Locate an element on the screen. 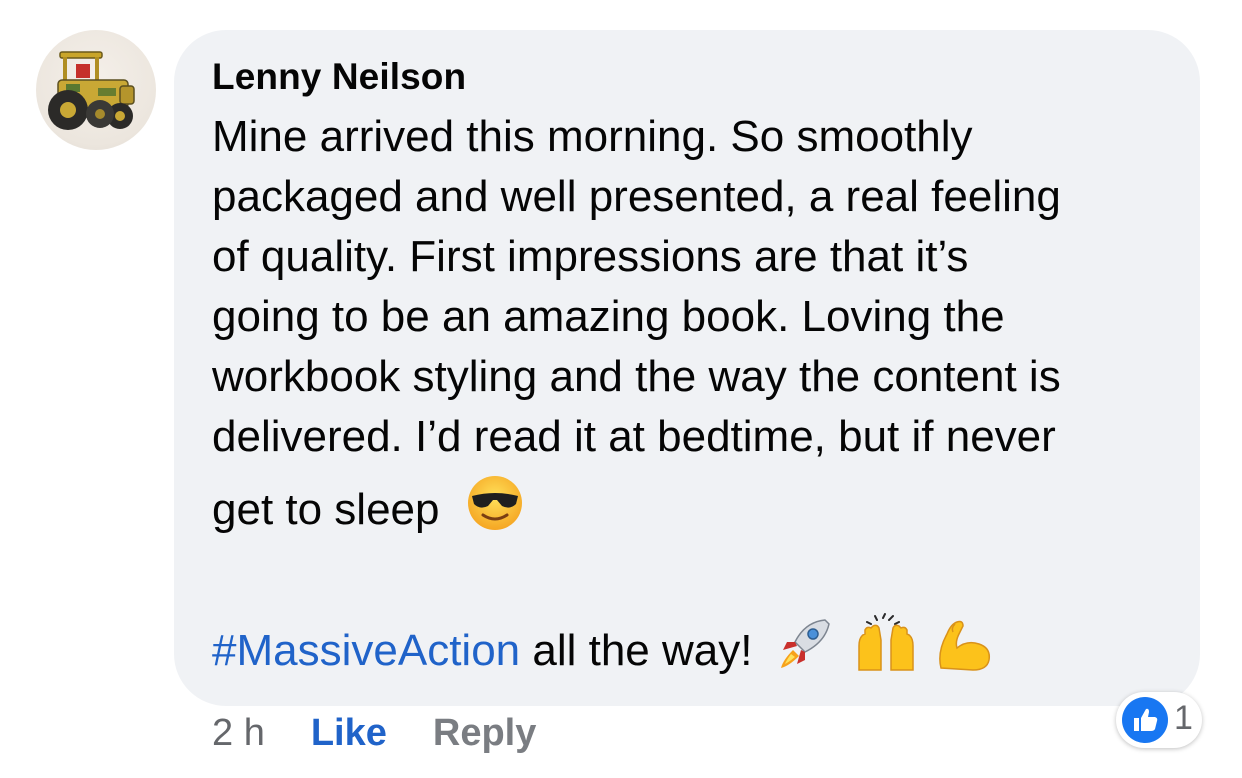 The width and height of the screenshot is (1242, 778). comment-author: Lenny Neilson is located at coordinates (339, 77).